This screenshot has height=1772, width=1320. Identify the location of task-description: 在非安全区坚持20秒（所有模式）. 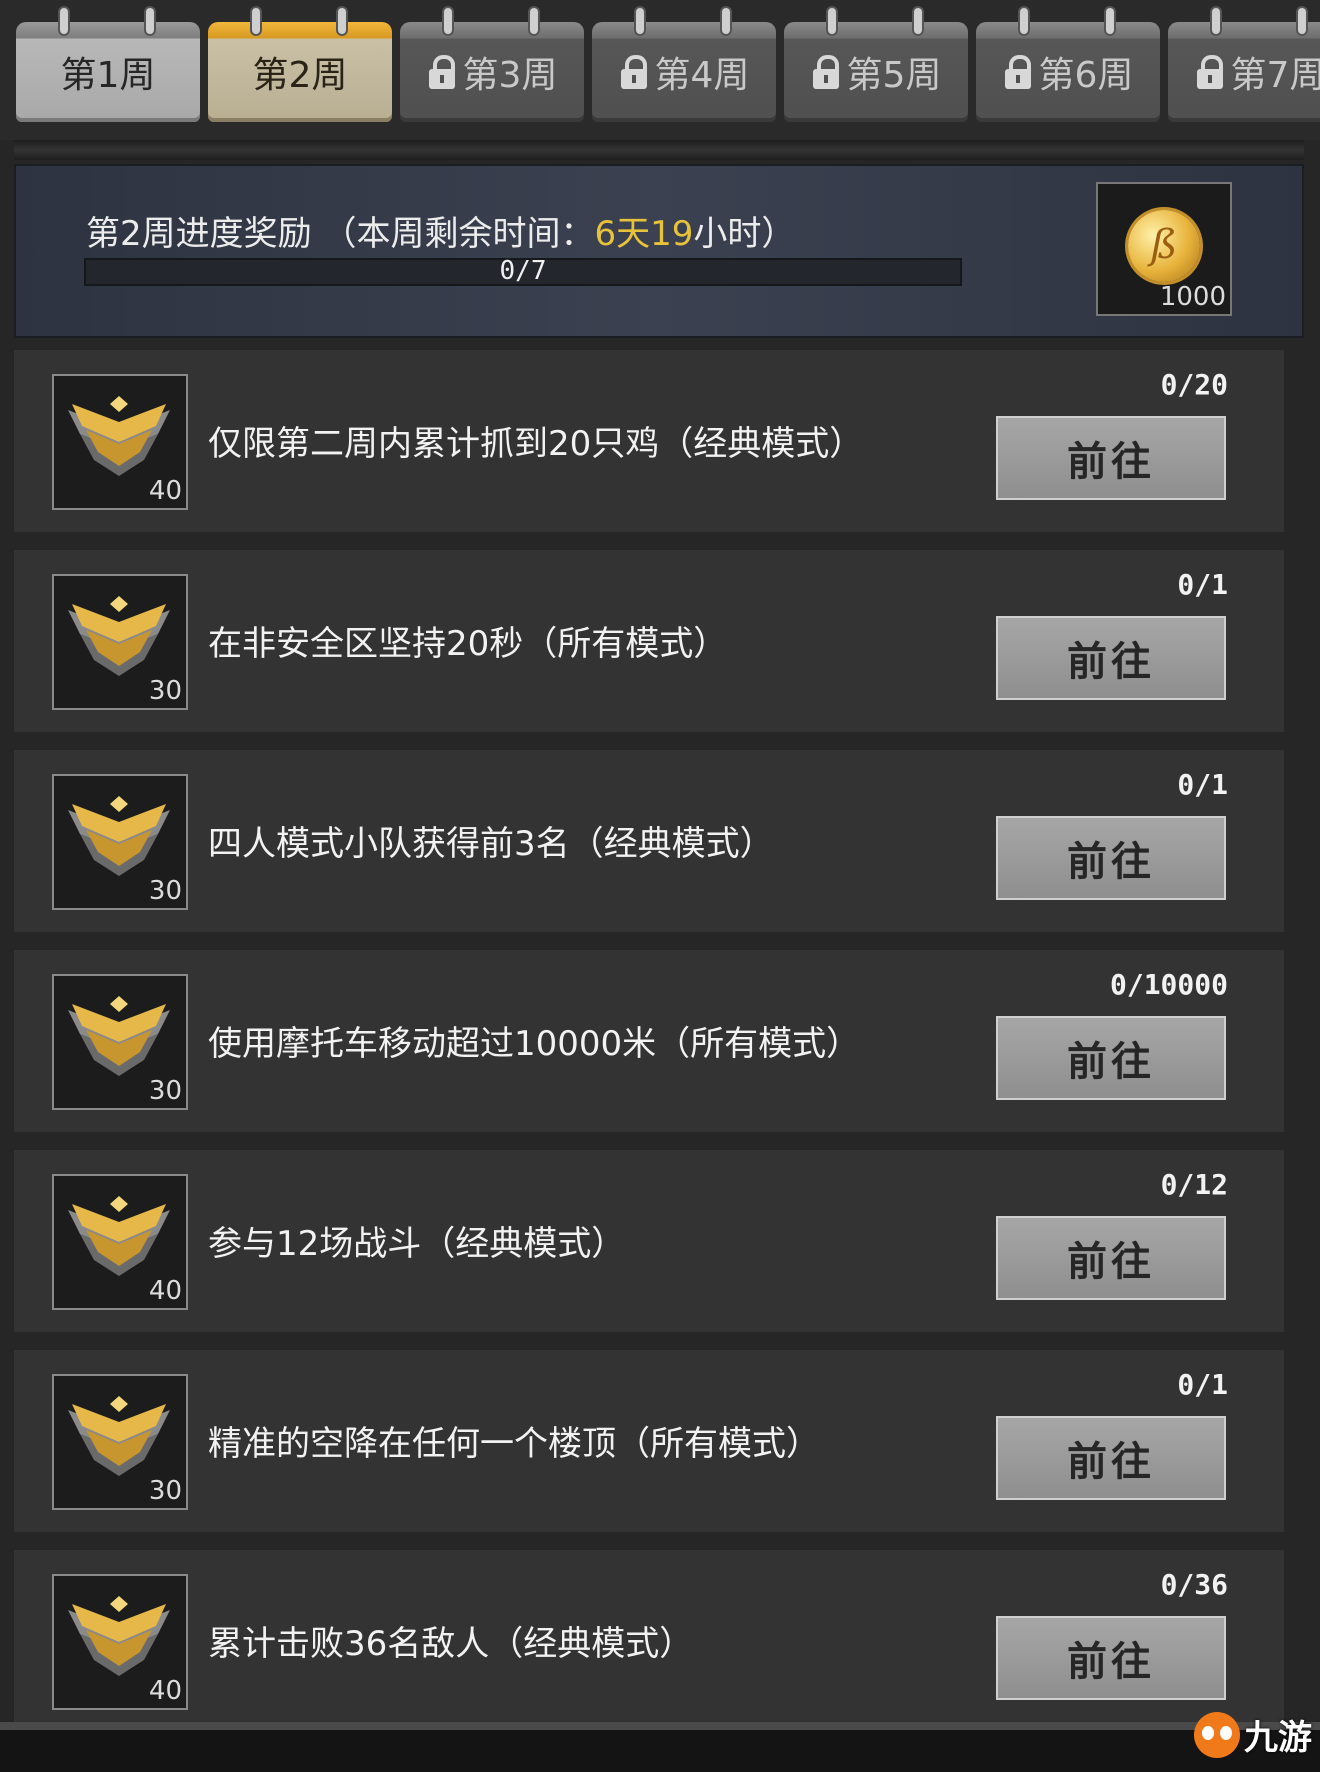
(468, 644).